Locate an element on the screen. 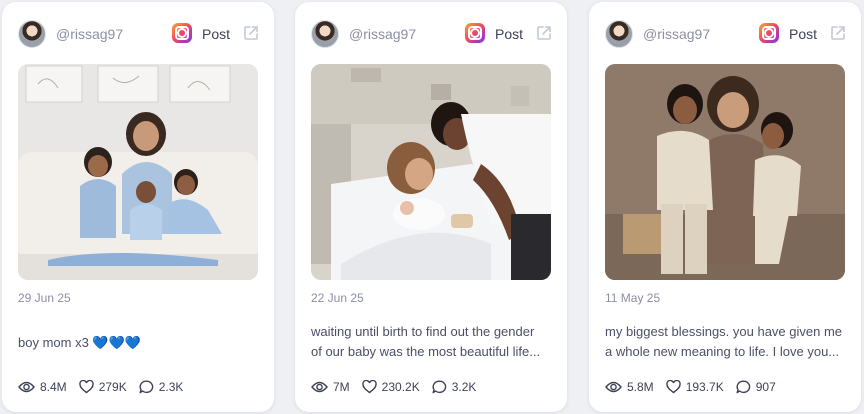 The width and height of the screenshot is (864, 414). views-count: 7M is located at coordinates (341, 387).